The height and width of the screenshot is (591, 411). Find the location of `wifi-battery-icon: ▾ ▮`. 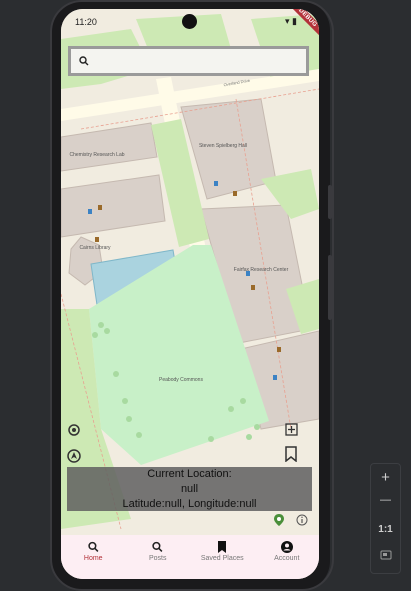

wifi-battery-icon: ▾ ▮ is located at coordinates (291, 21).